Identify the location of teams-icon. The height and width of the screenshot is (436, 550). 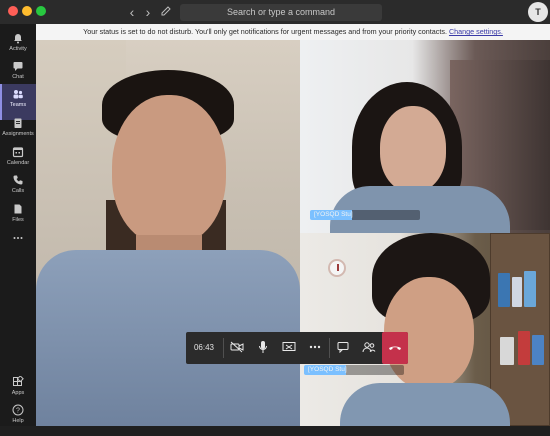
(18, 94).